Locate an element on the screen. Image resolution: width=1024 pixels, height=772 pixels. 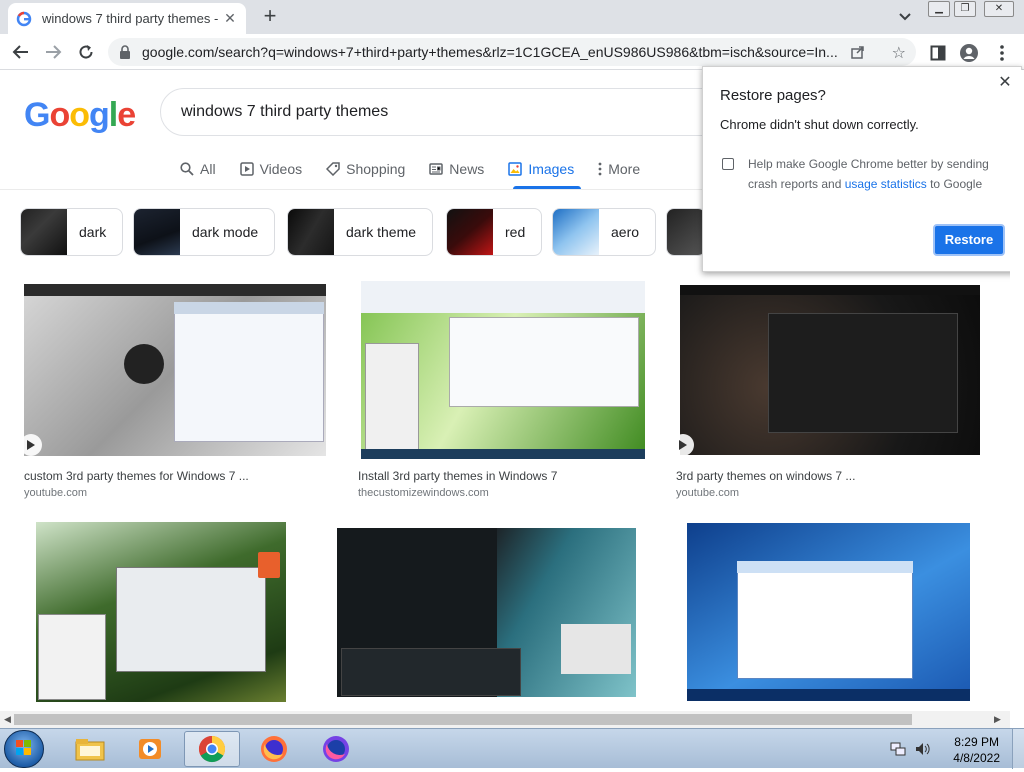
network-icon is located at coordinates (898, 749).